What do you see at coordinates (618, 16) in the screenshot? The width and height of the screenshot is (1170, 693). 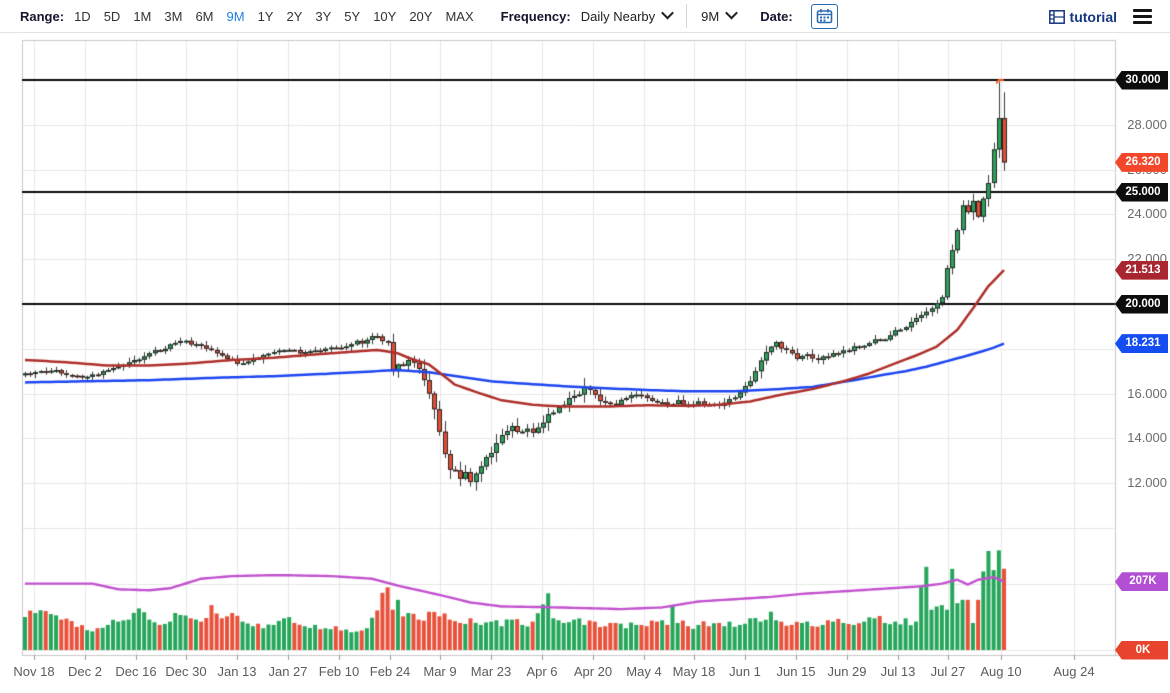 I see `frequency-value: Daily Nearby` at bounding box center [618, 16].